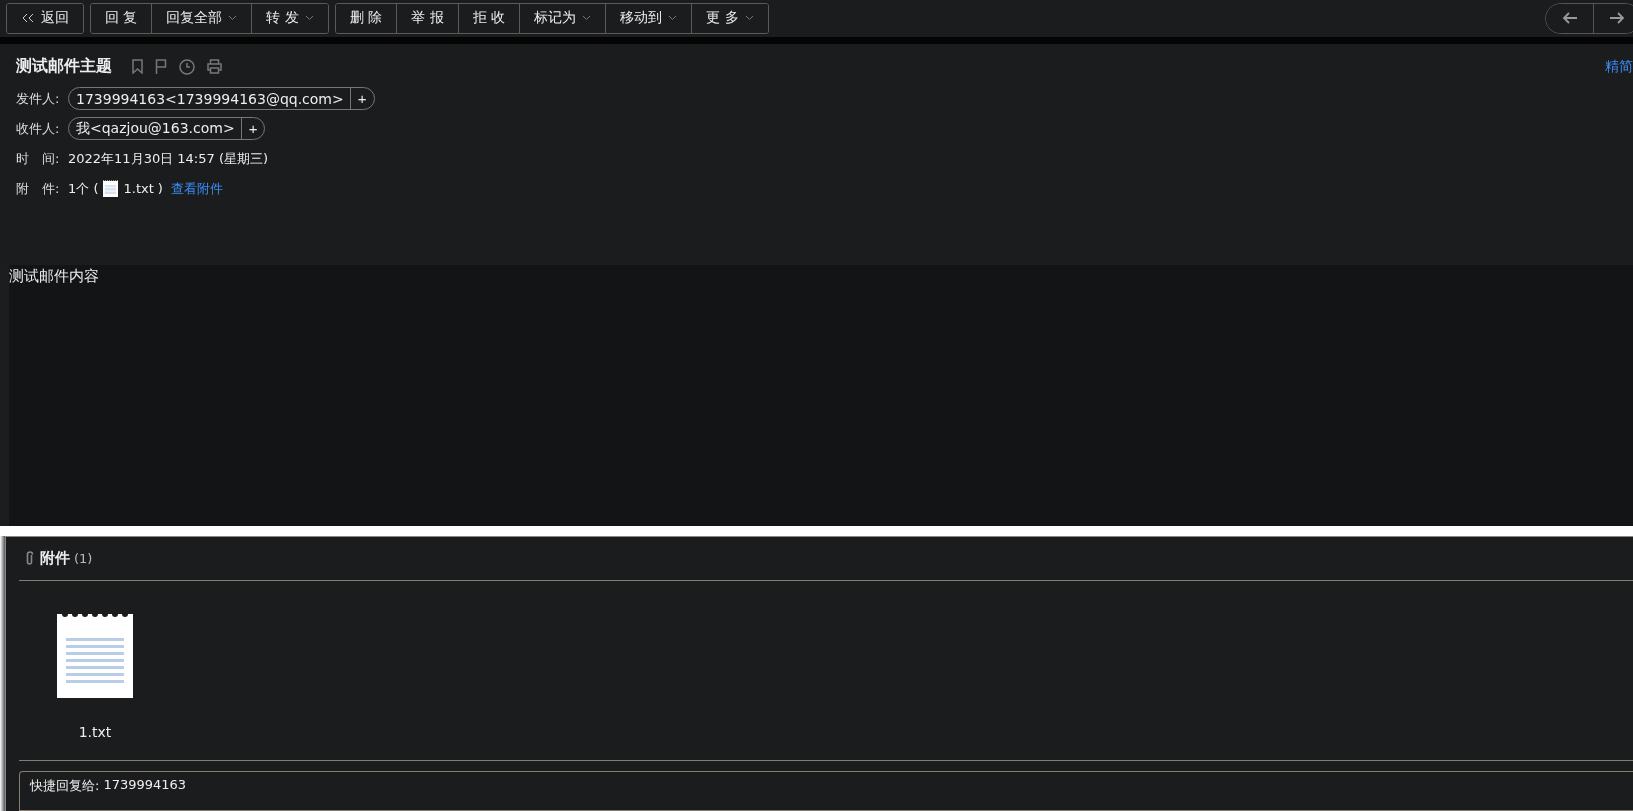 The image size is (1633, 811). Describe the element at coordinates (161, 66) in the screenshot. I see `flag-icon` at that location.